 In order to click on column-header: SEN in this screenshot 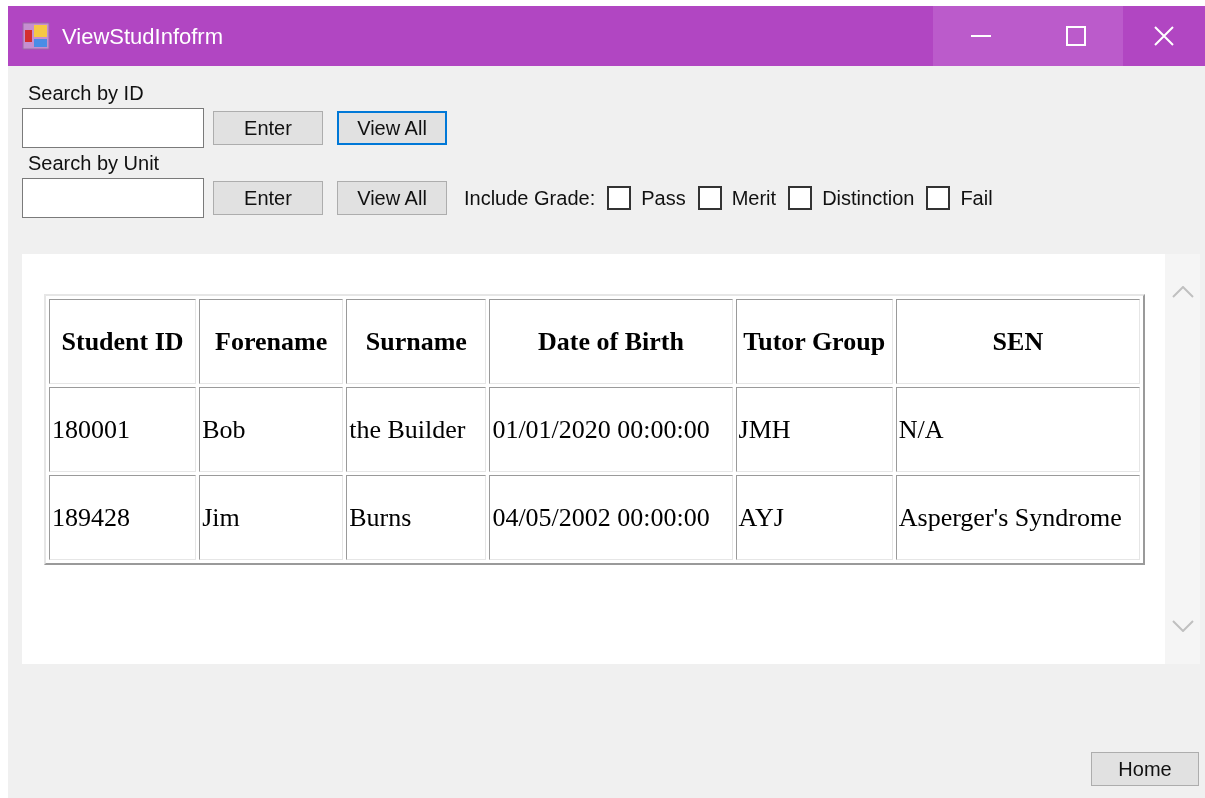, I will do `click(1017, 341)`.